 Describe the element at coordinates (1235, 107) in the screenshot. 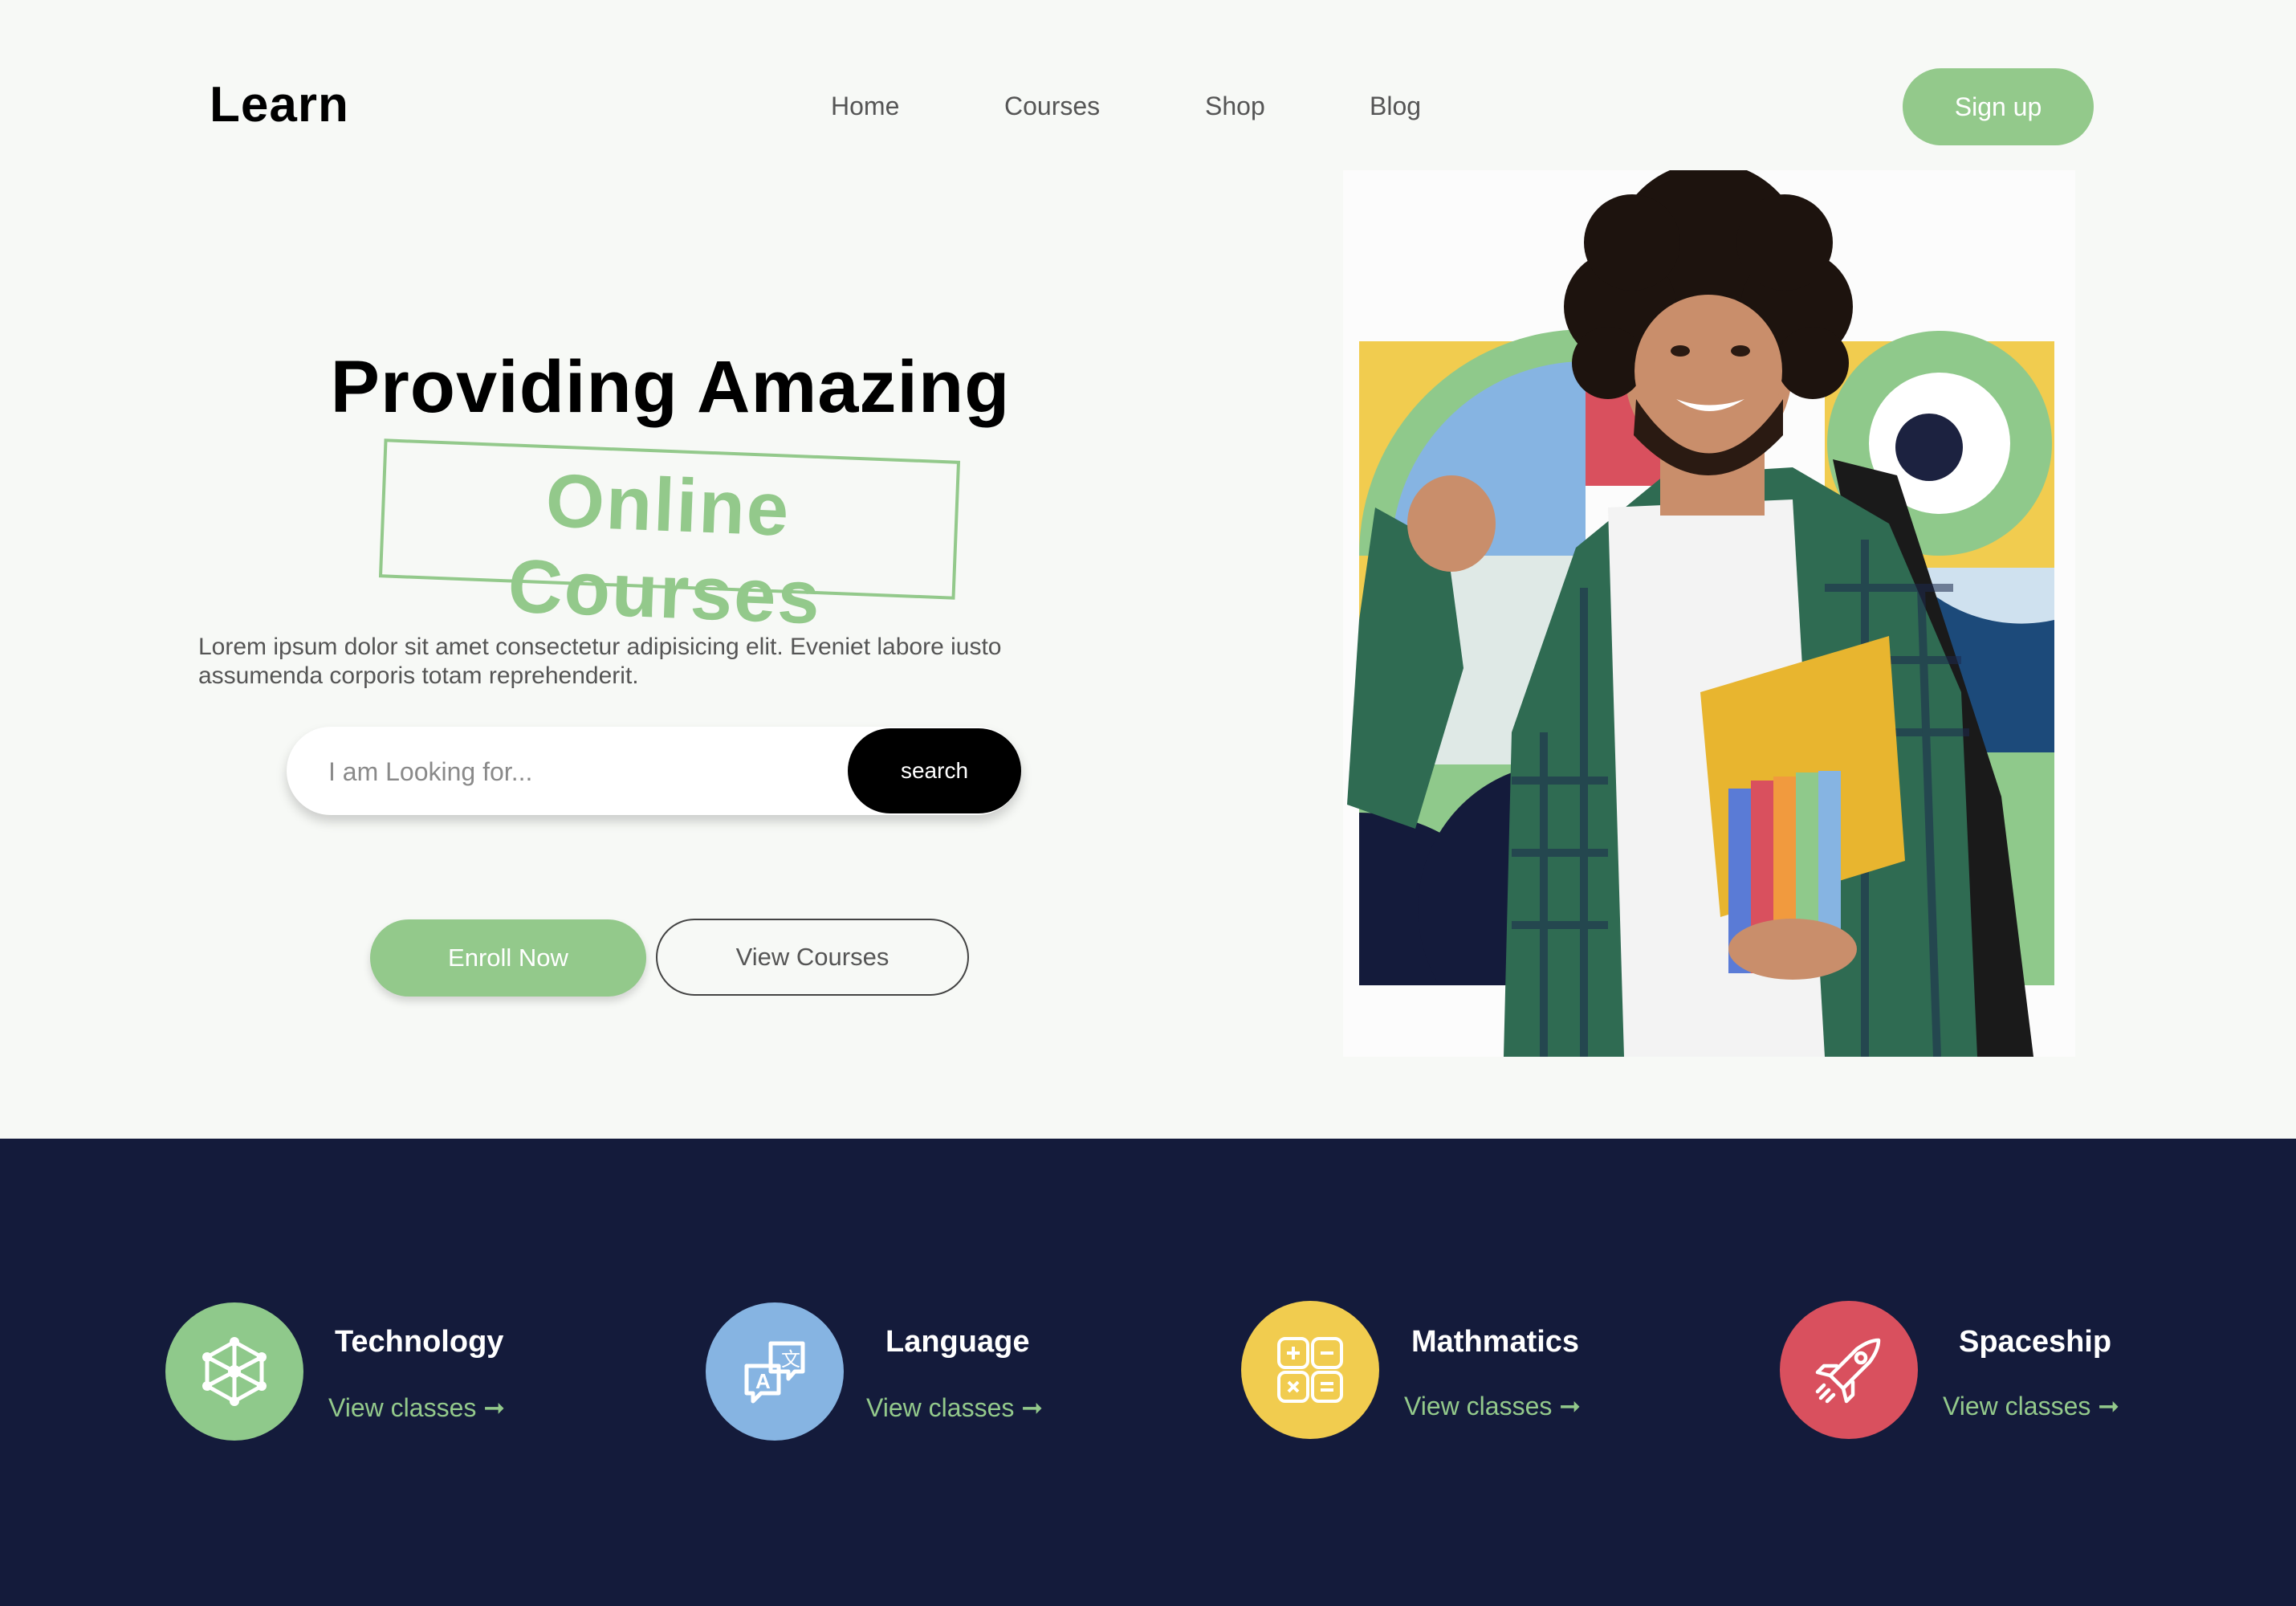

I see `nav-shop: Shop` at that location.